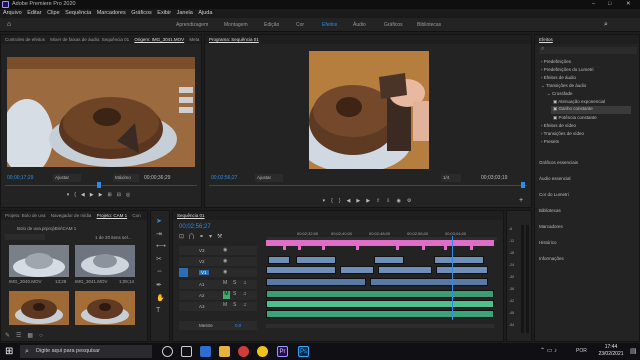  Describe the element at coordinates (380, 314) in the screenshot. I see `clip-a3-b` at that location.